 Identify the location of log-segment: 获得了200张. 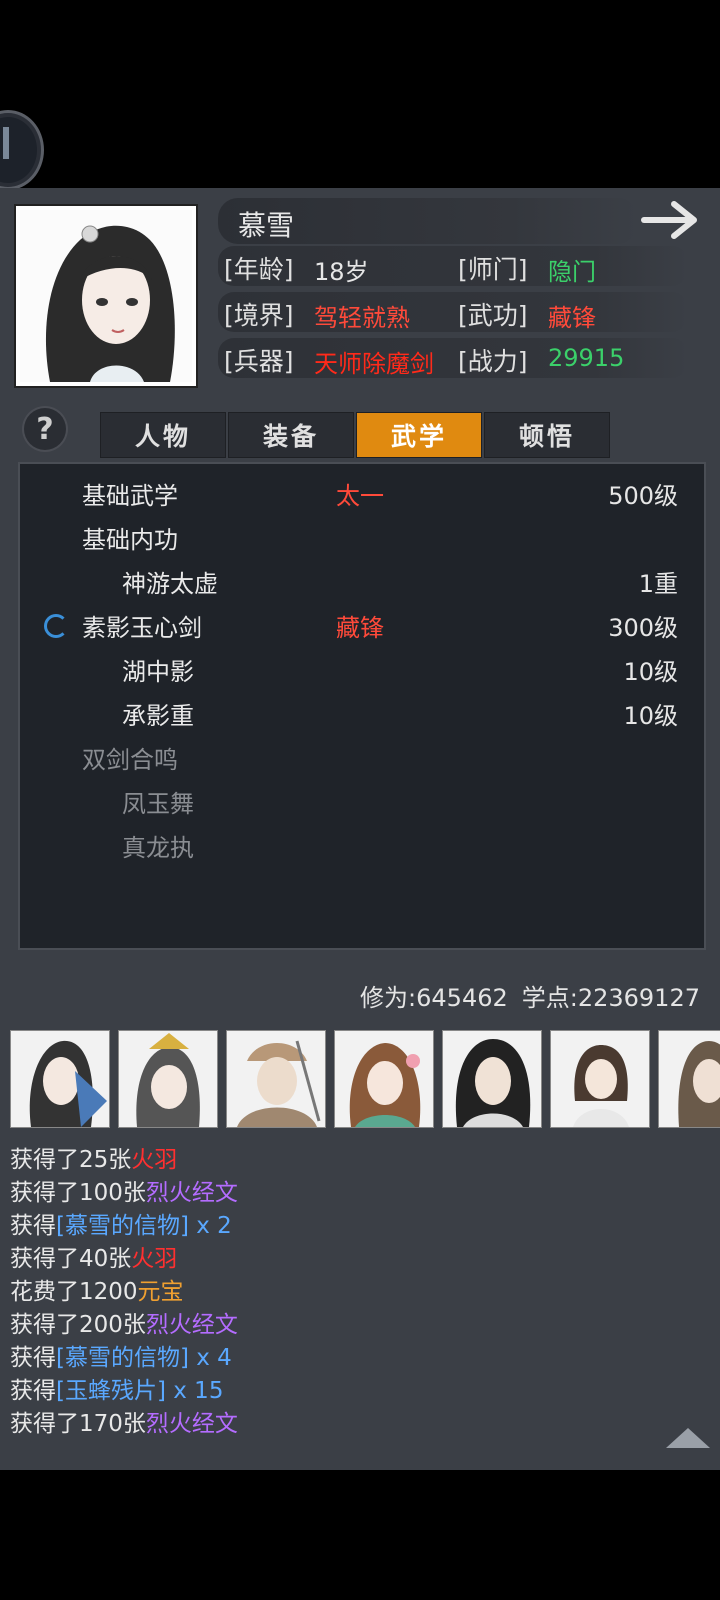
(78, 1325).